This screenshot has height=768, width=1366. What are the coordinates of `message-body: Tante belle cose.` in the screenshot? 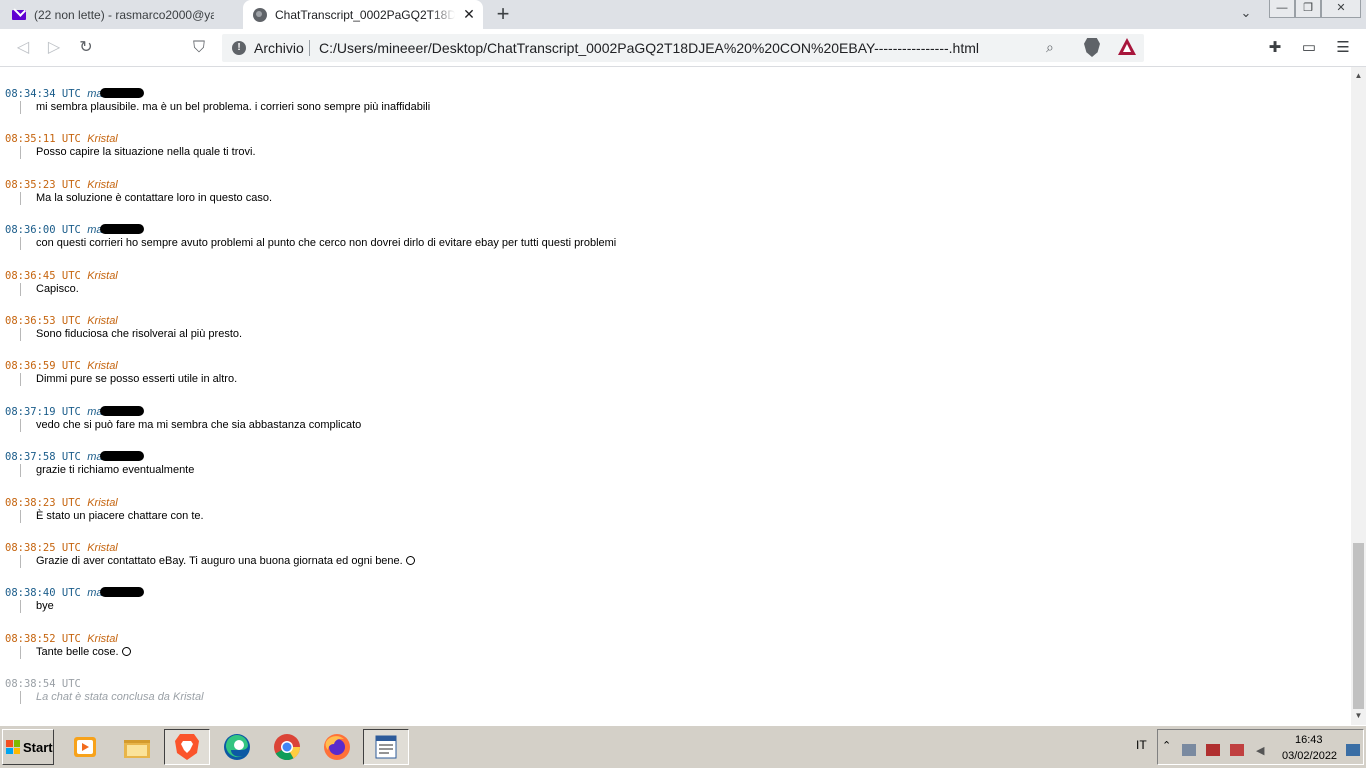 It's located at (75, 652).